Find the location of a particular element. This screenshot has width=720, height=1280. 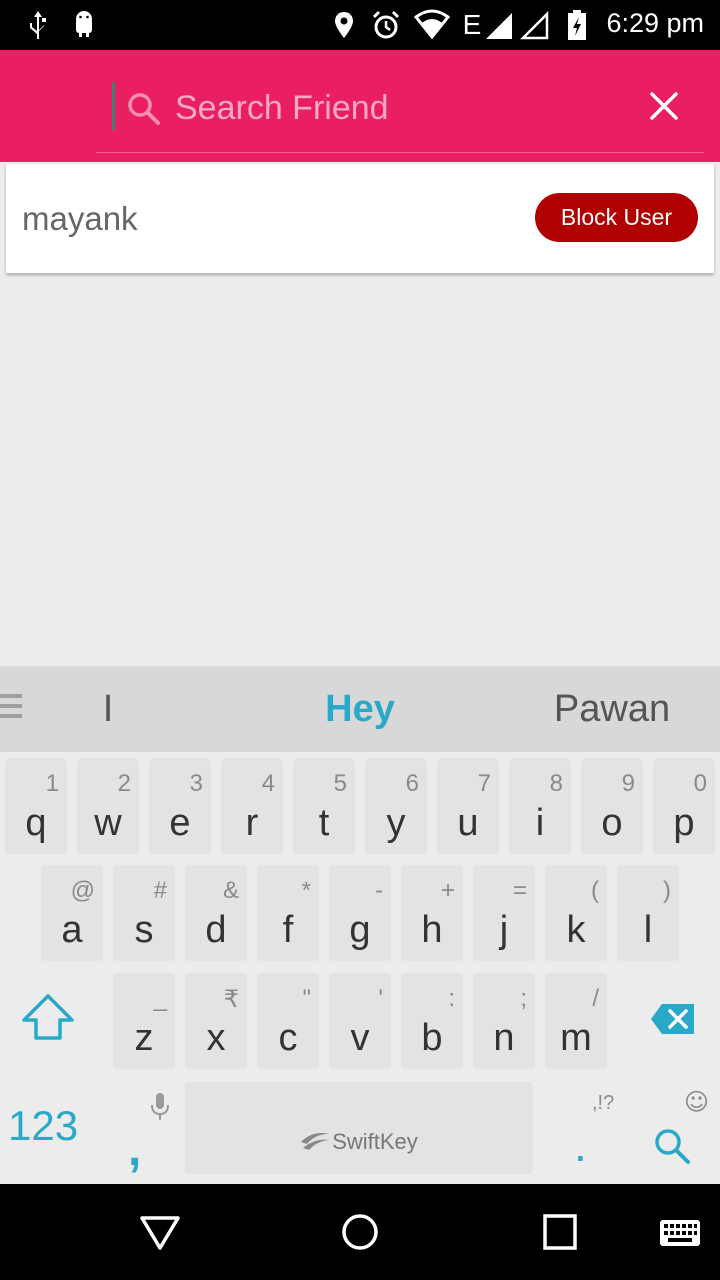

key-hint: 8 is located at coordinates (556, 783).